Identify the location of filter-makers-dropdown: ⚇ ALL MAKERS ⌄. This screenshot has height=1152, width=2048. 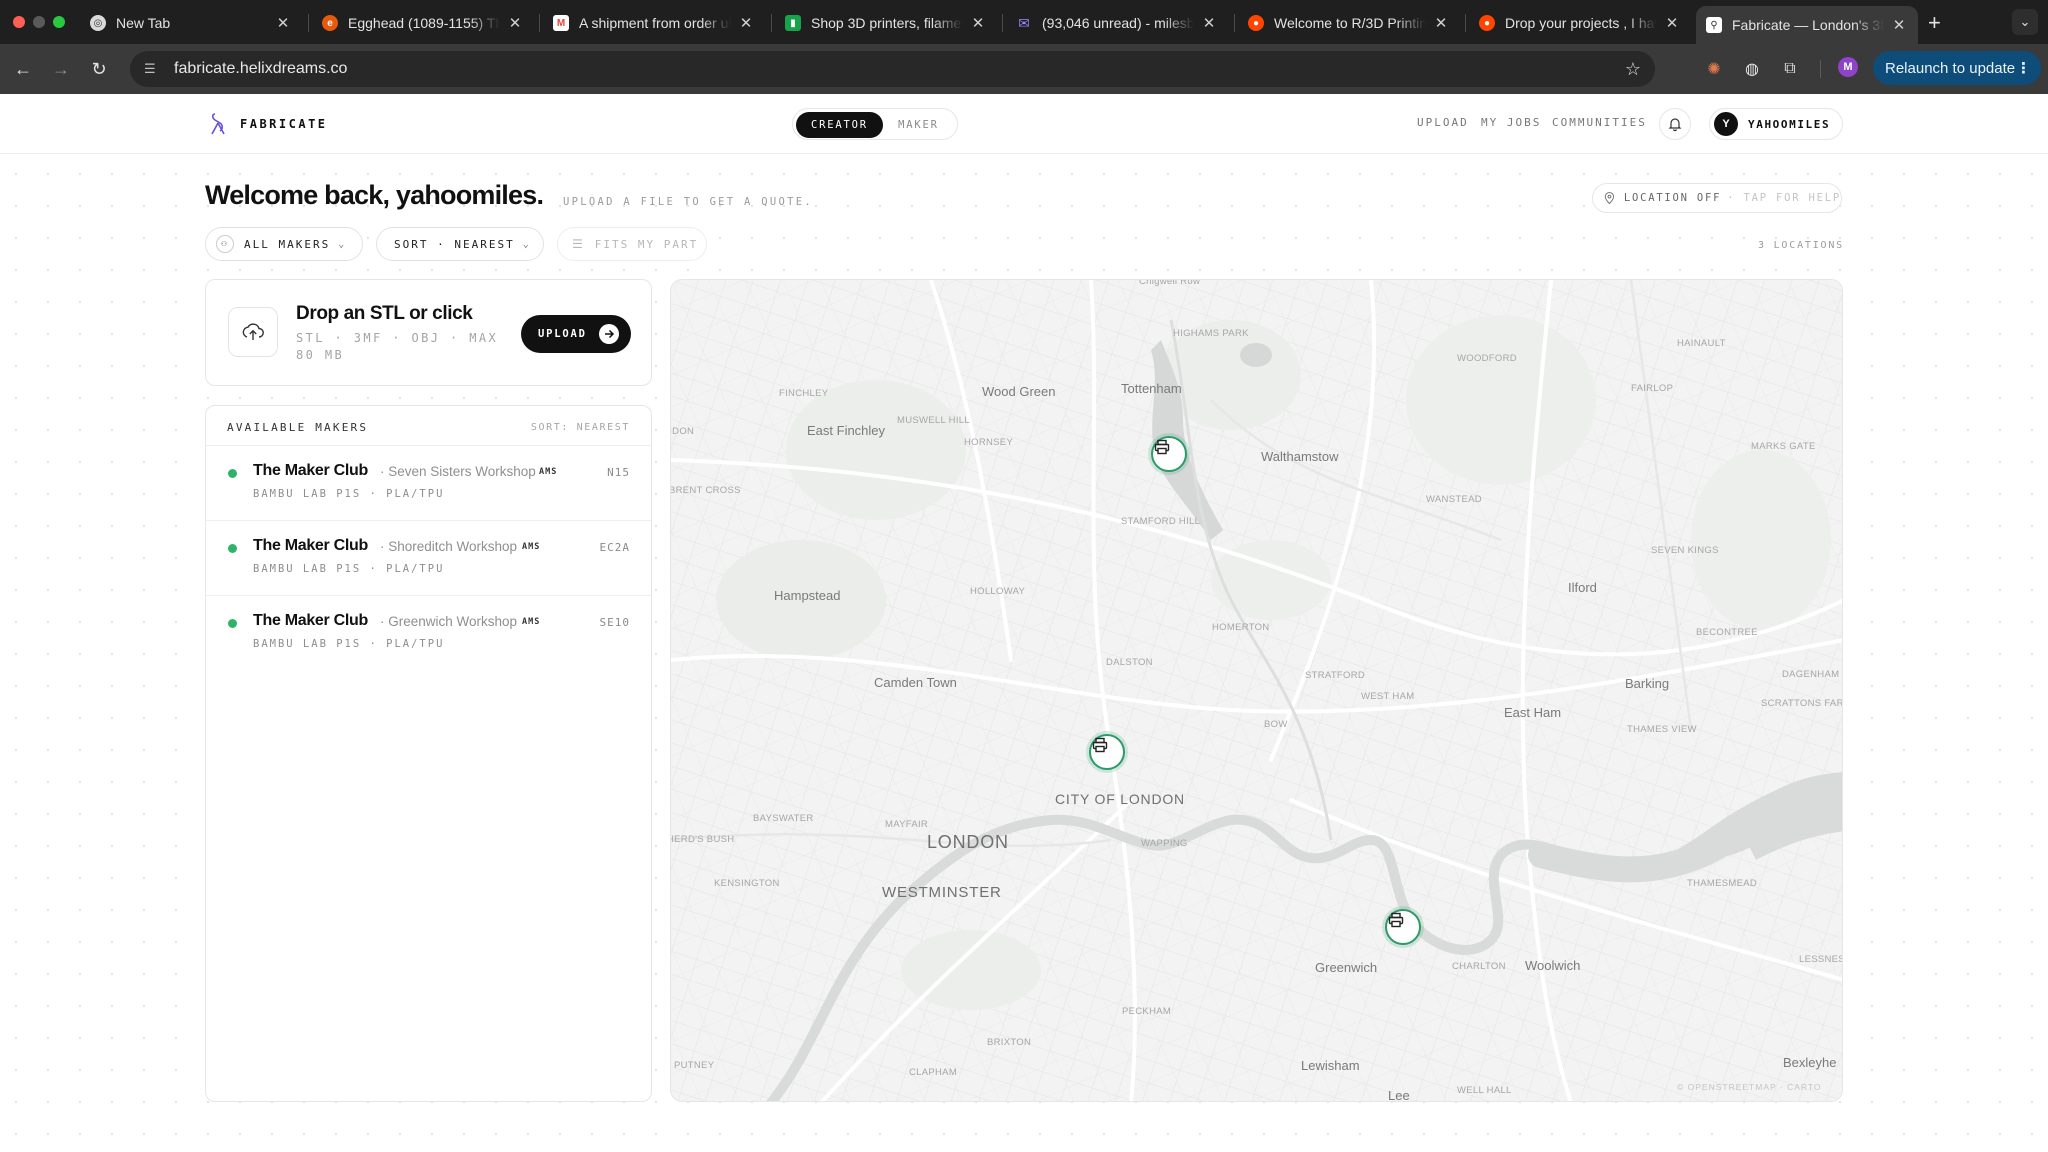
(284, 244).